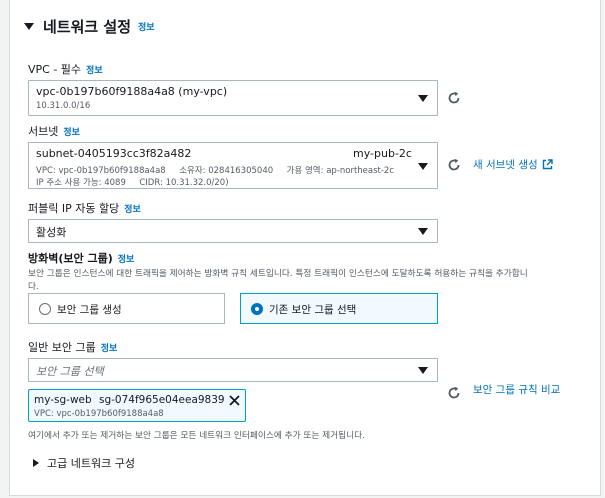 This screenshot has height=498, width=605. Describe the element at coordinates (89, 310) in the screenshot. I see `create-security-group-label: 보안 그룹 생성` at that location.